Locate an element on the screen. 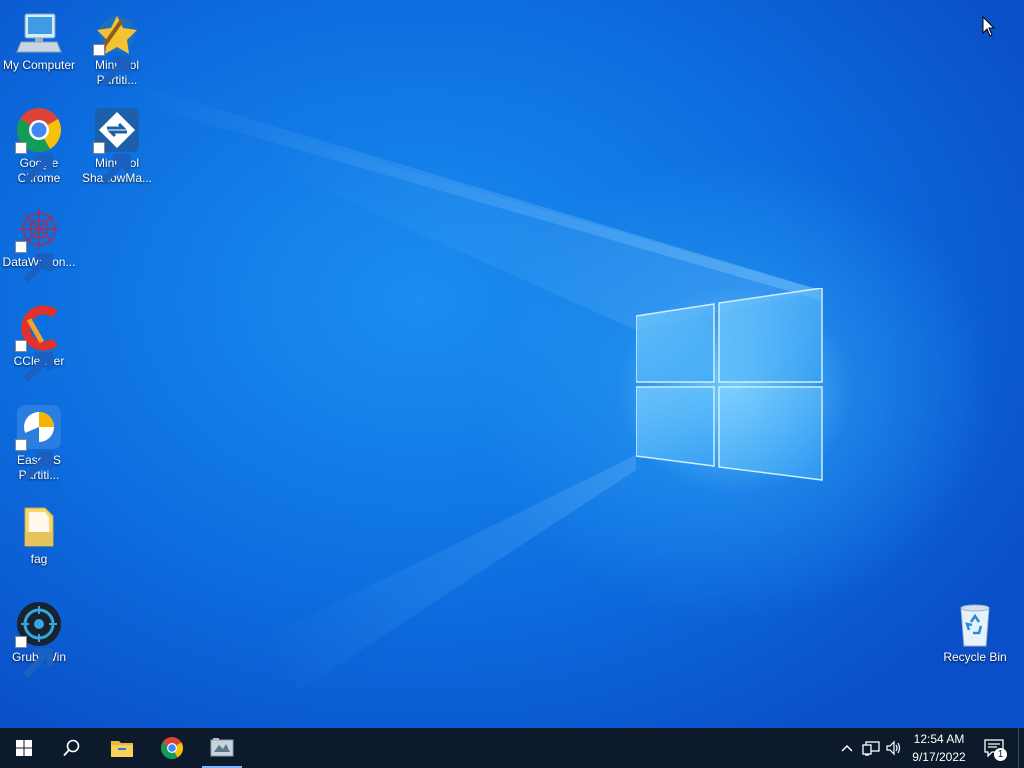 Image resolution: width=1024 pixels, height=768 pixels. icon-label: My Computer is located at coordinates (39, 65).